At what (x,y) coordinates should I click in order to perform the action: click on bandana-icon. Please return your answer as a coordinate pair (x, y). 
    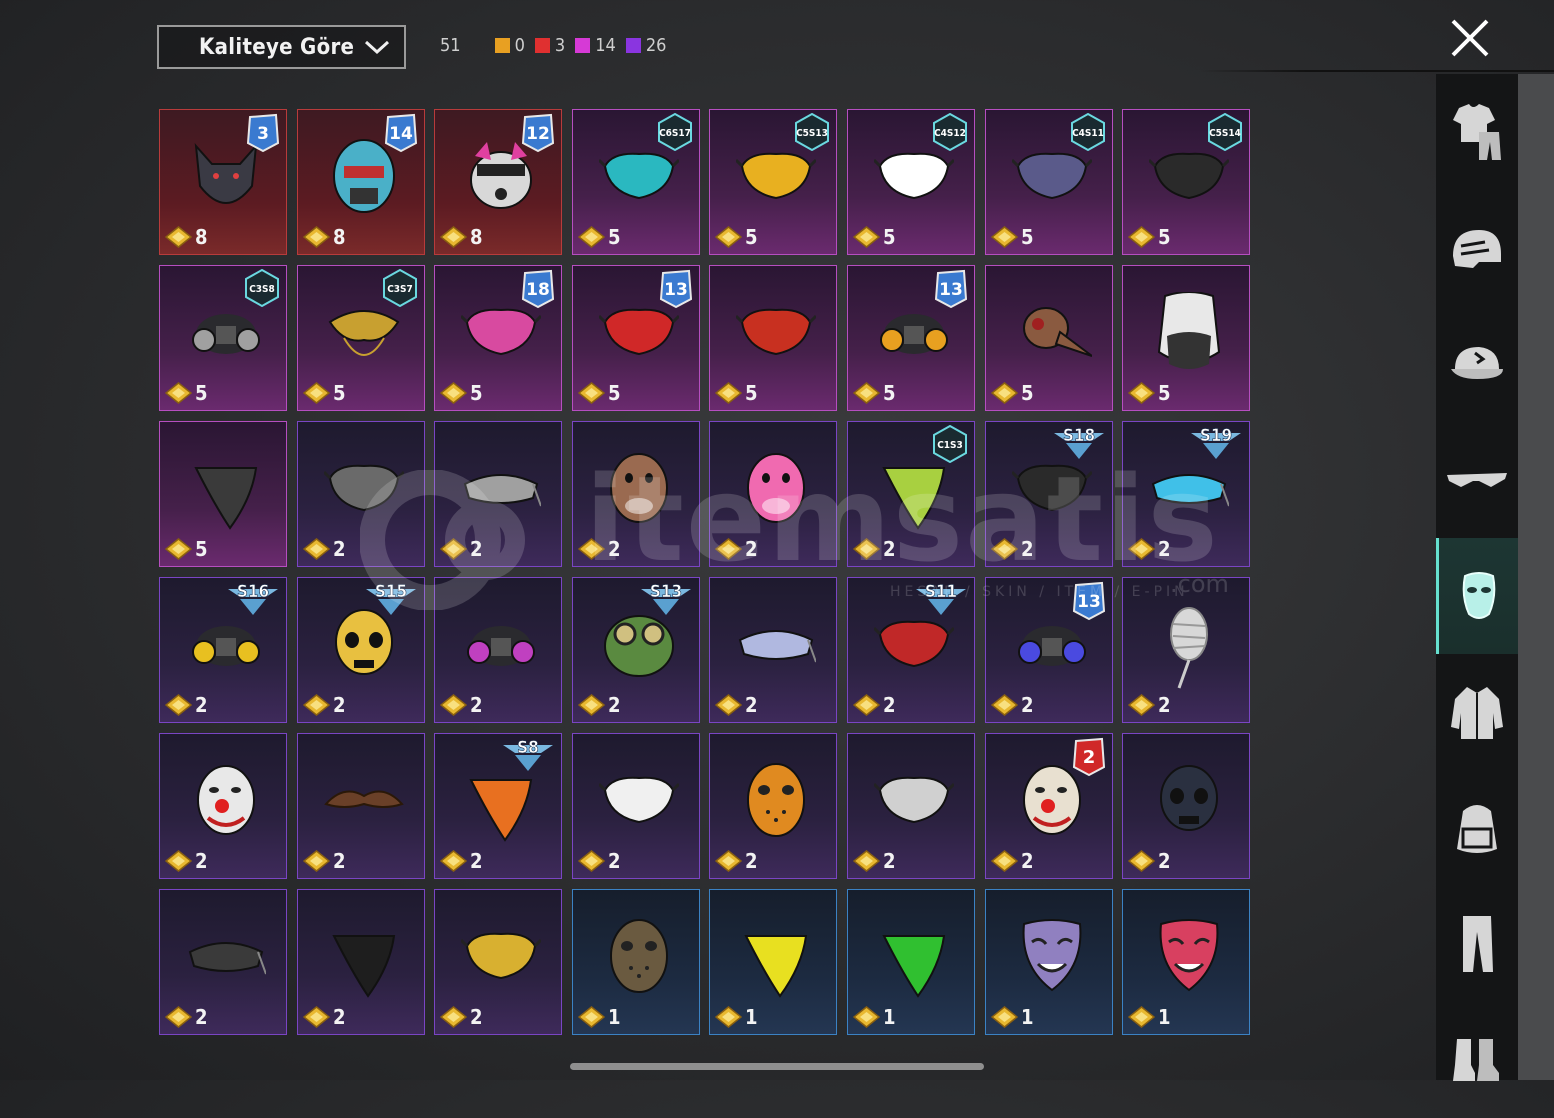
    Looking at the image, I should click on (914, 966).